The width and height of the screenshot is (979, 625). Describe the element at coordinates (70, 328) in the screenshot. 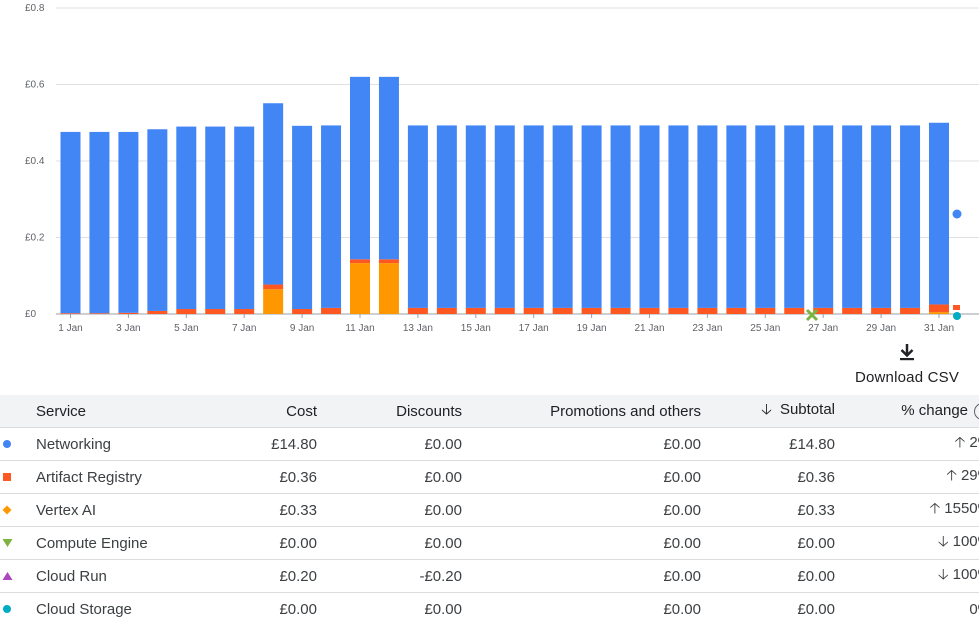

I see `x-tick-label: 1 Jan` at that location.